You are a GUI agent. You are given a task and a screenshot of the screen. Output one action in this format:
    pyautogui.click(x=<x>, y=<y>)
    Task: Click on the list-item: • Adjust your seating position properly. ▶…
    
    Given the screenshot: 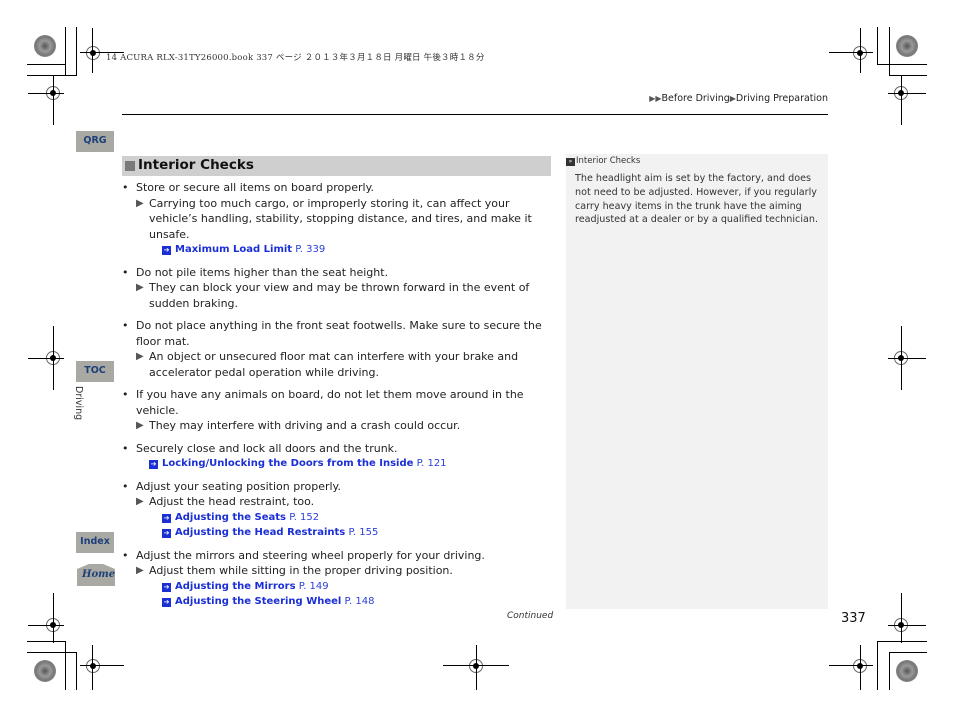 What is the action you would take?
    pyautogui.click(x=337, y=510)
    